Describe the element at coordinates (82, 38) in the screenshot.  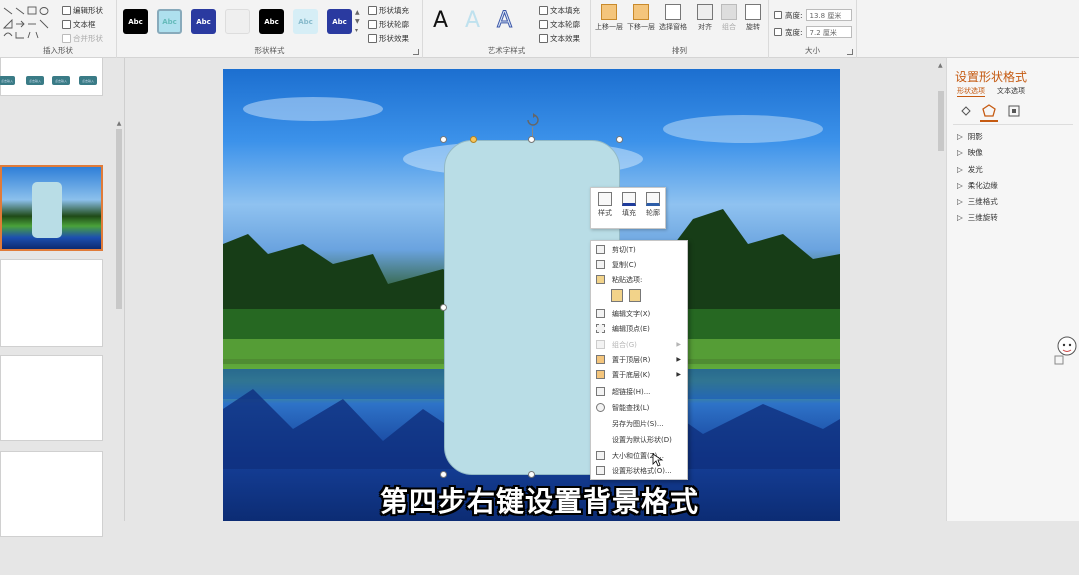
I see `merge-shapes-button: 合并形状` at that location.